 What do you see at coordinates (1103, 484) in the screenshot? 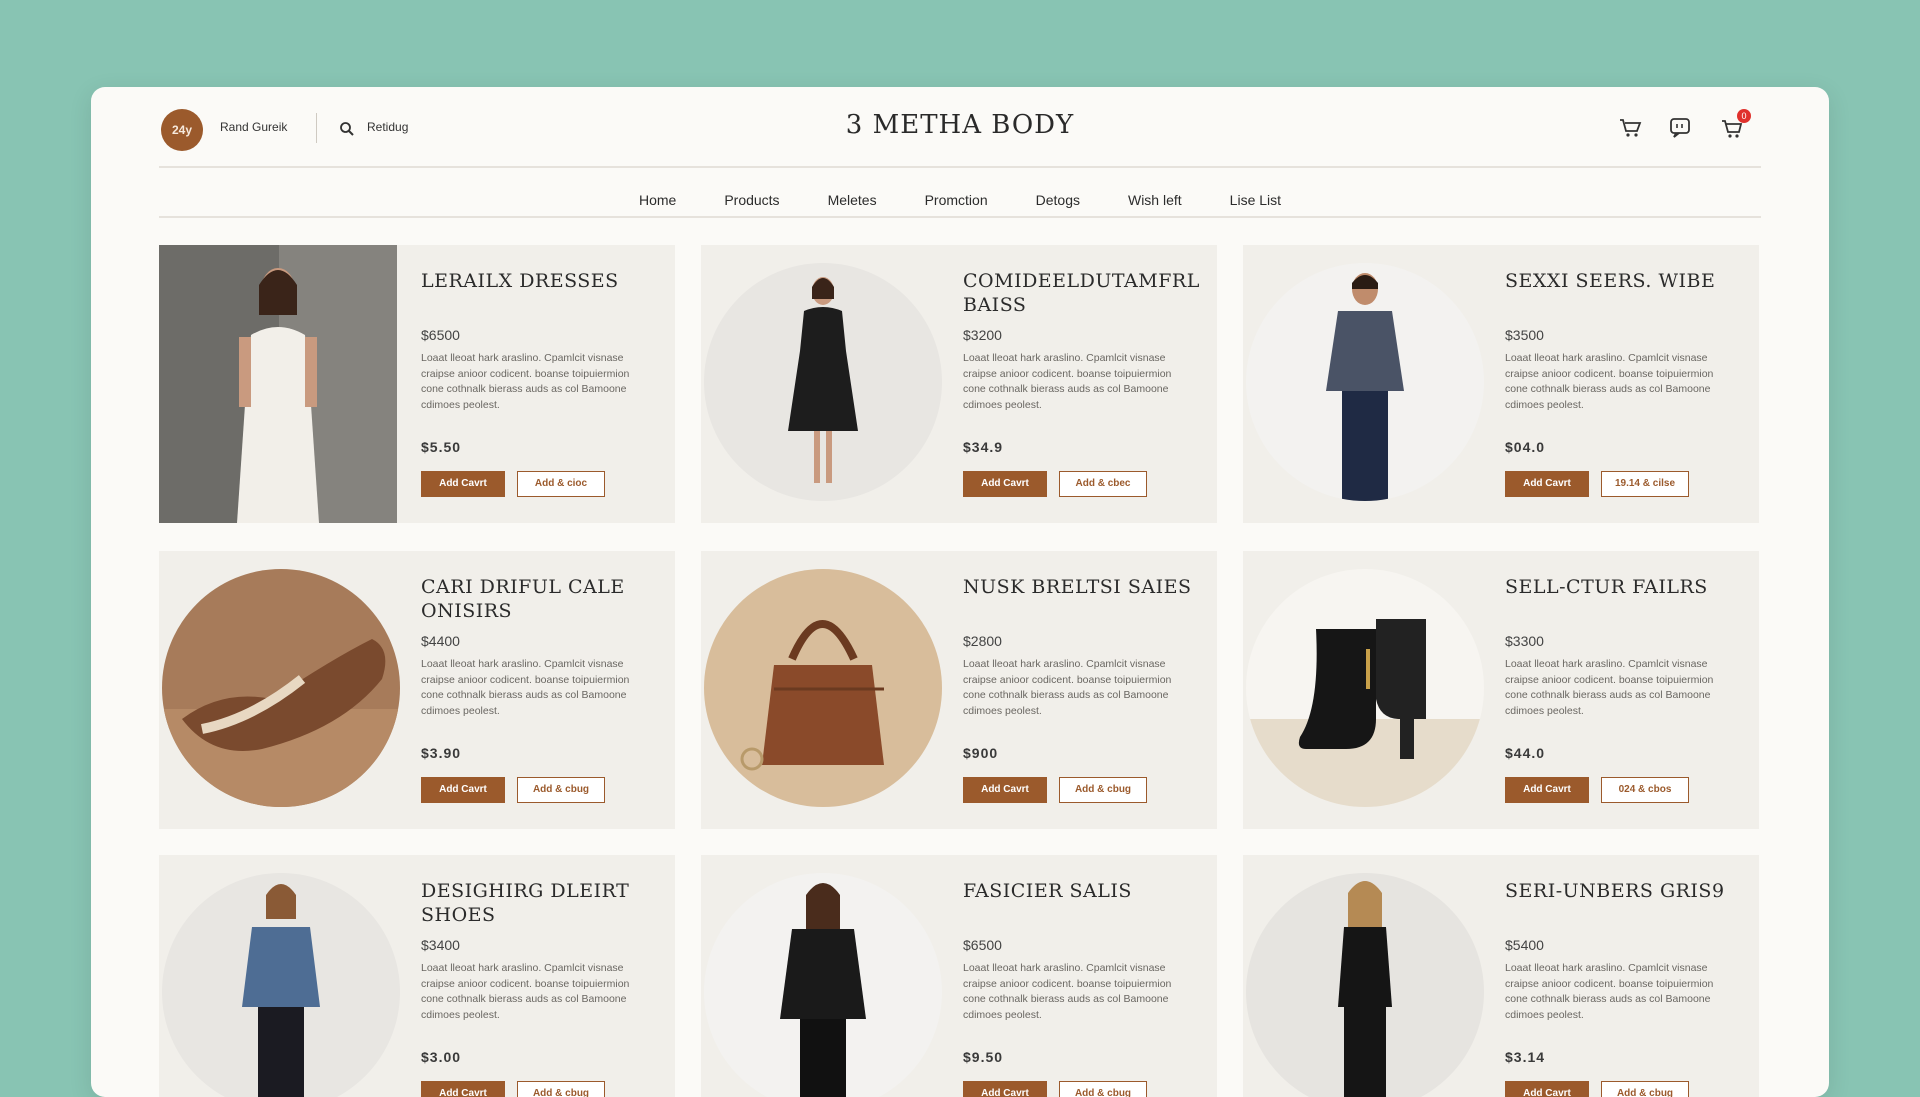
I see `secondary-action-button: Add & cbec` at bounding box center [1103, 484].